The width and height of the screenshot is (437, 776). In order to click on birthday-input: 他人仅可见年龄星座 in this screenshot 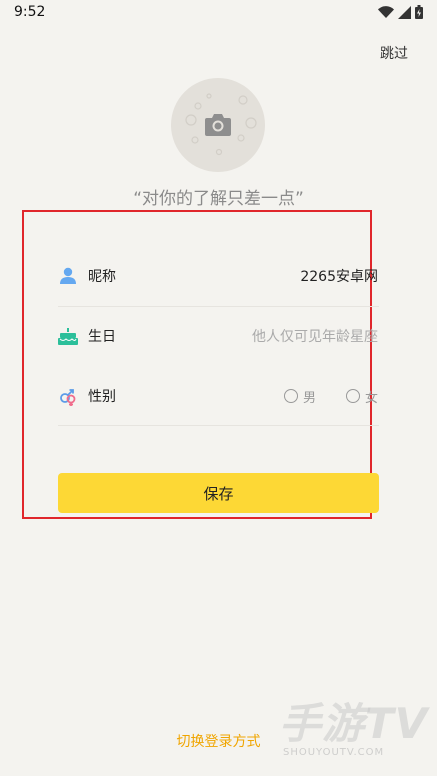, I will do `click(315, 336)`.